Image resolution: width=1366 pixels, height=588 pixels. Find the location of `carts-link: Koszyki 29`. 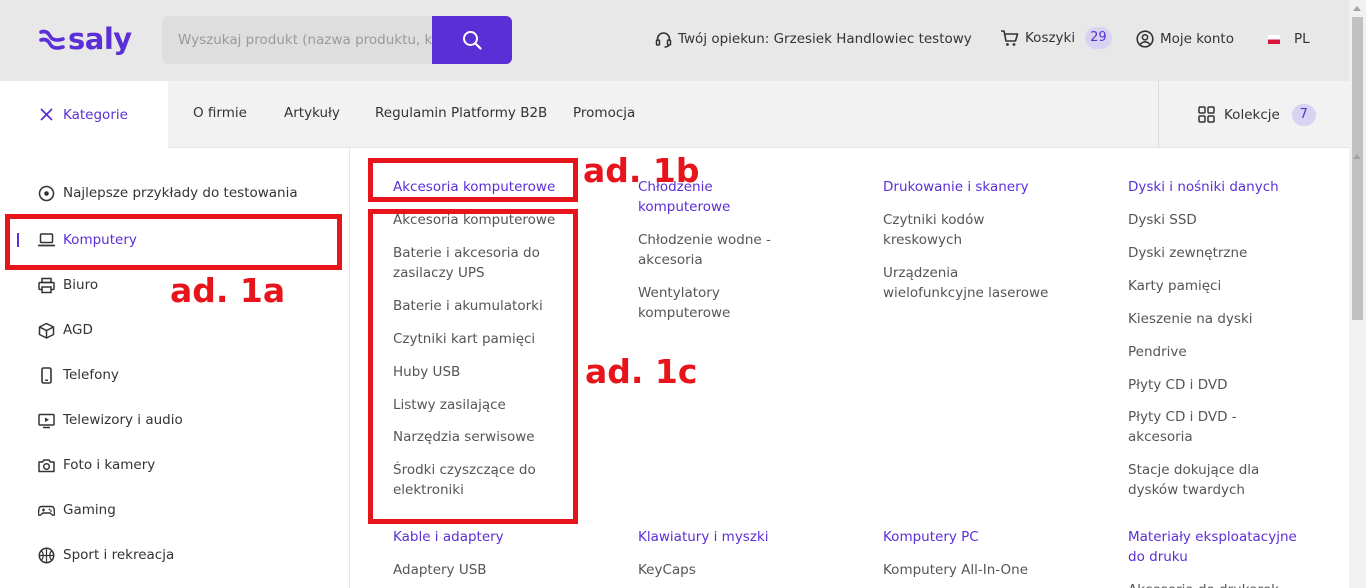

carts-link: Koszyki 29 is located at coordinates (1056, 38).